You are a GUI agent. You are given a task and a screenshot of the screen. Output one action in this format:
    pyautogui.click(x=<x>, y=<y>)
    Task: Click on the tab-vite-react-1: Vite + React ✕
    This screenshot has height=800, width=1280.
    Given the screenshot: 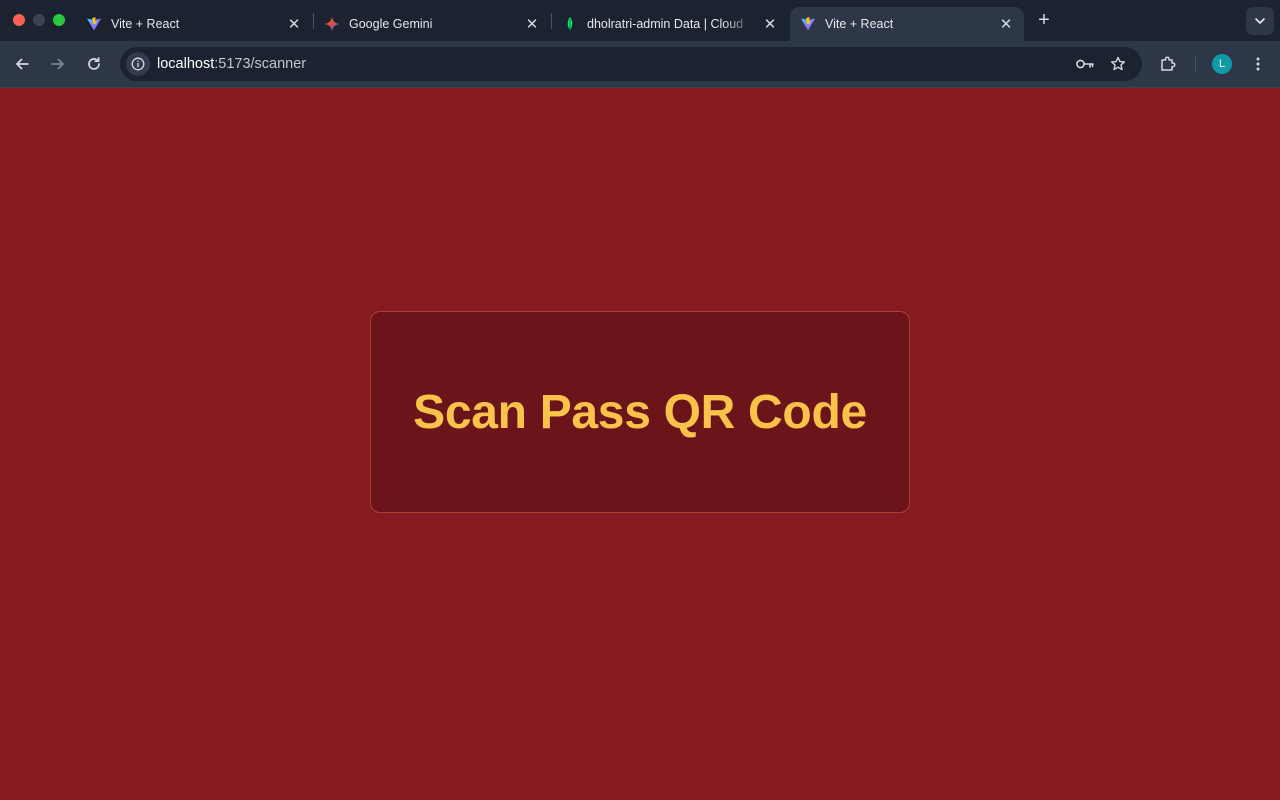 What is the action you would take?
    pyautogui.click(x=194, y=24)
    